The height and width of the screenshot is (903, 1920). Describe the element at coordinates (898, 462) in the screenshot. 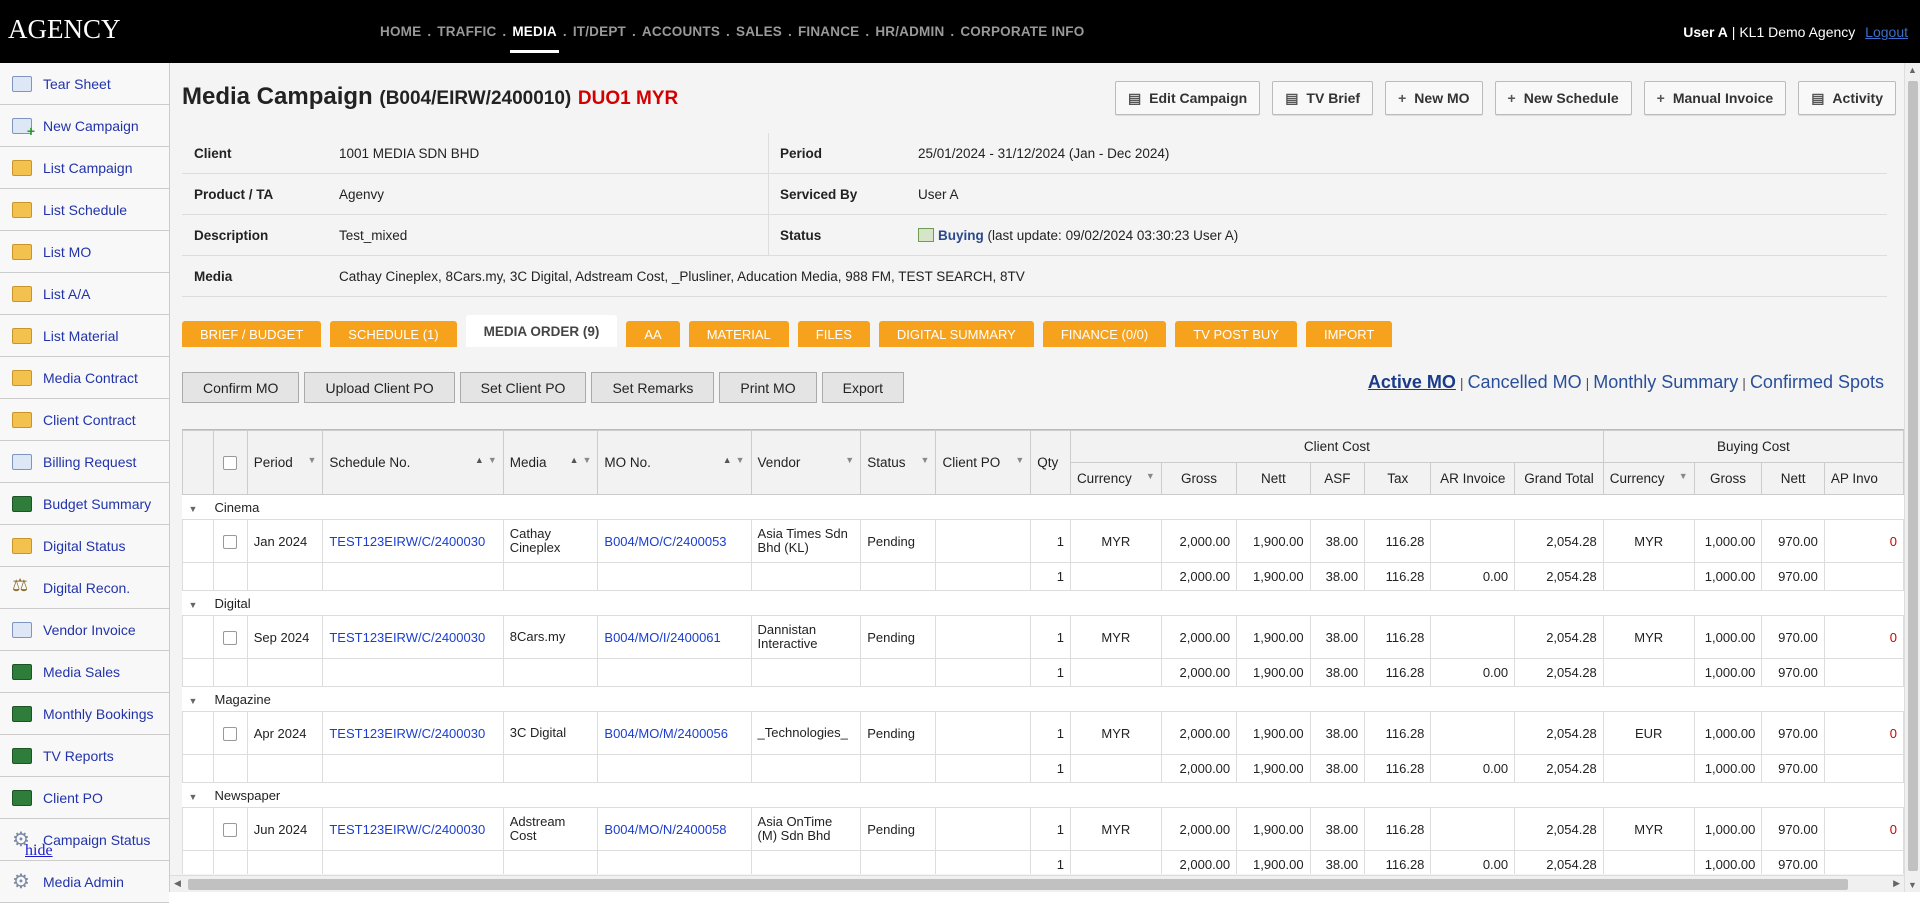

I see `status-header: Status ▼` at that location.